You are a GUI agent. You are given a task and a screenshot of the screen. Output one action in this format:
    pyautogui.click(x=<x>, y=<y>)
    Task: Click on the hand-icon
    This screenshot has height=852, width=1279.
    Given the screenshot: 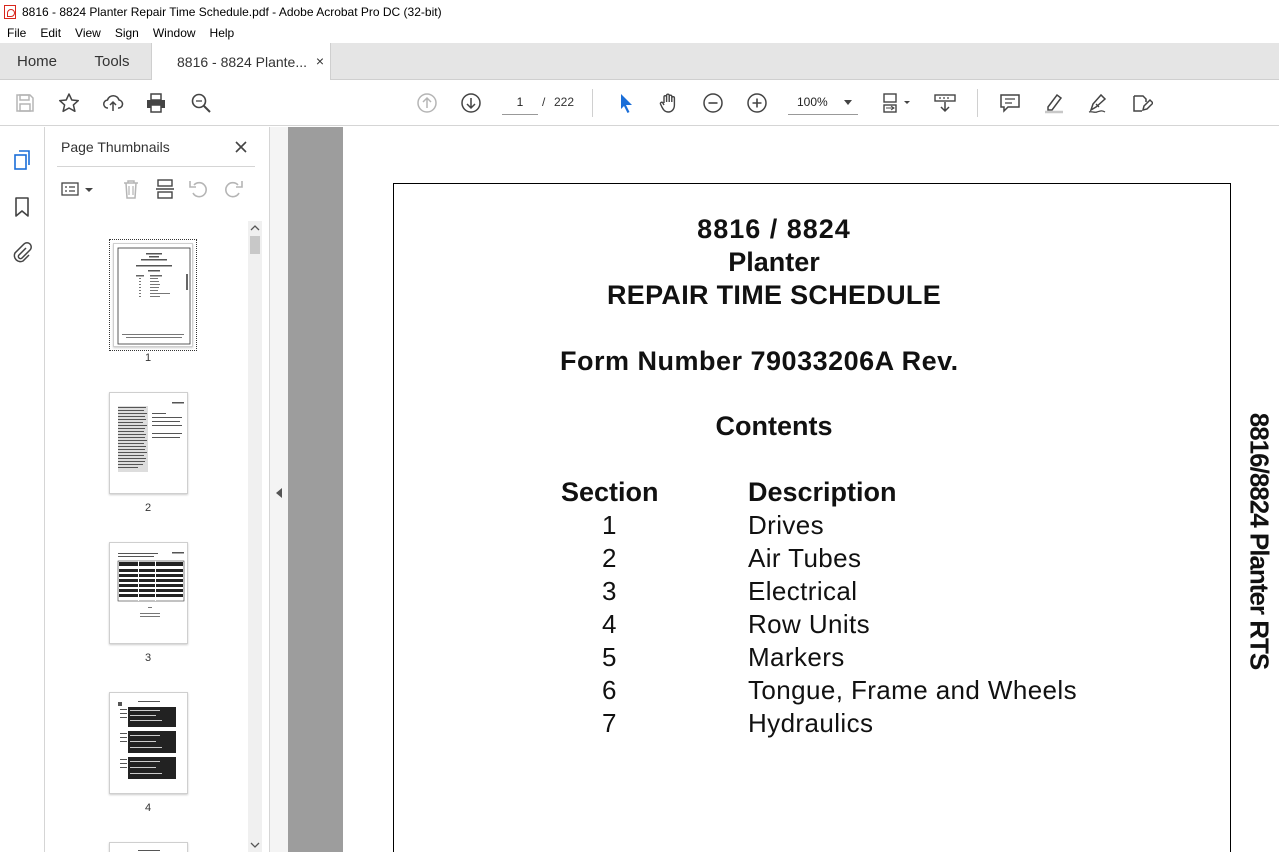 What is the action you would take?
    pyautogui.click(x=669, y=103)
    